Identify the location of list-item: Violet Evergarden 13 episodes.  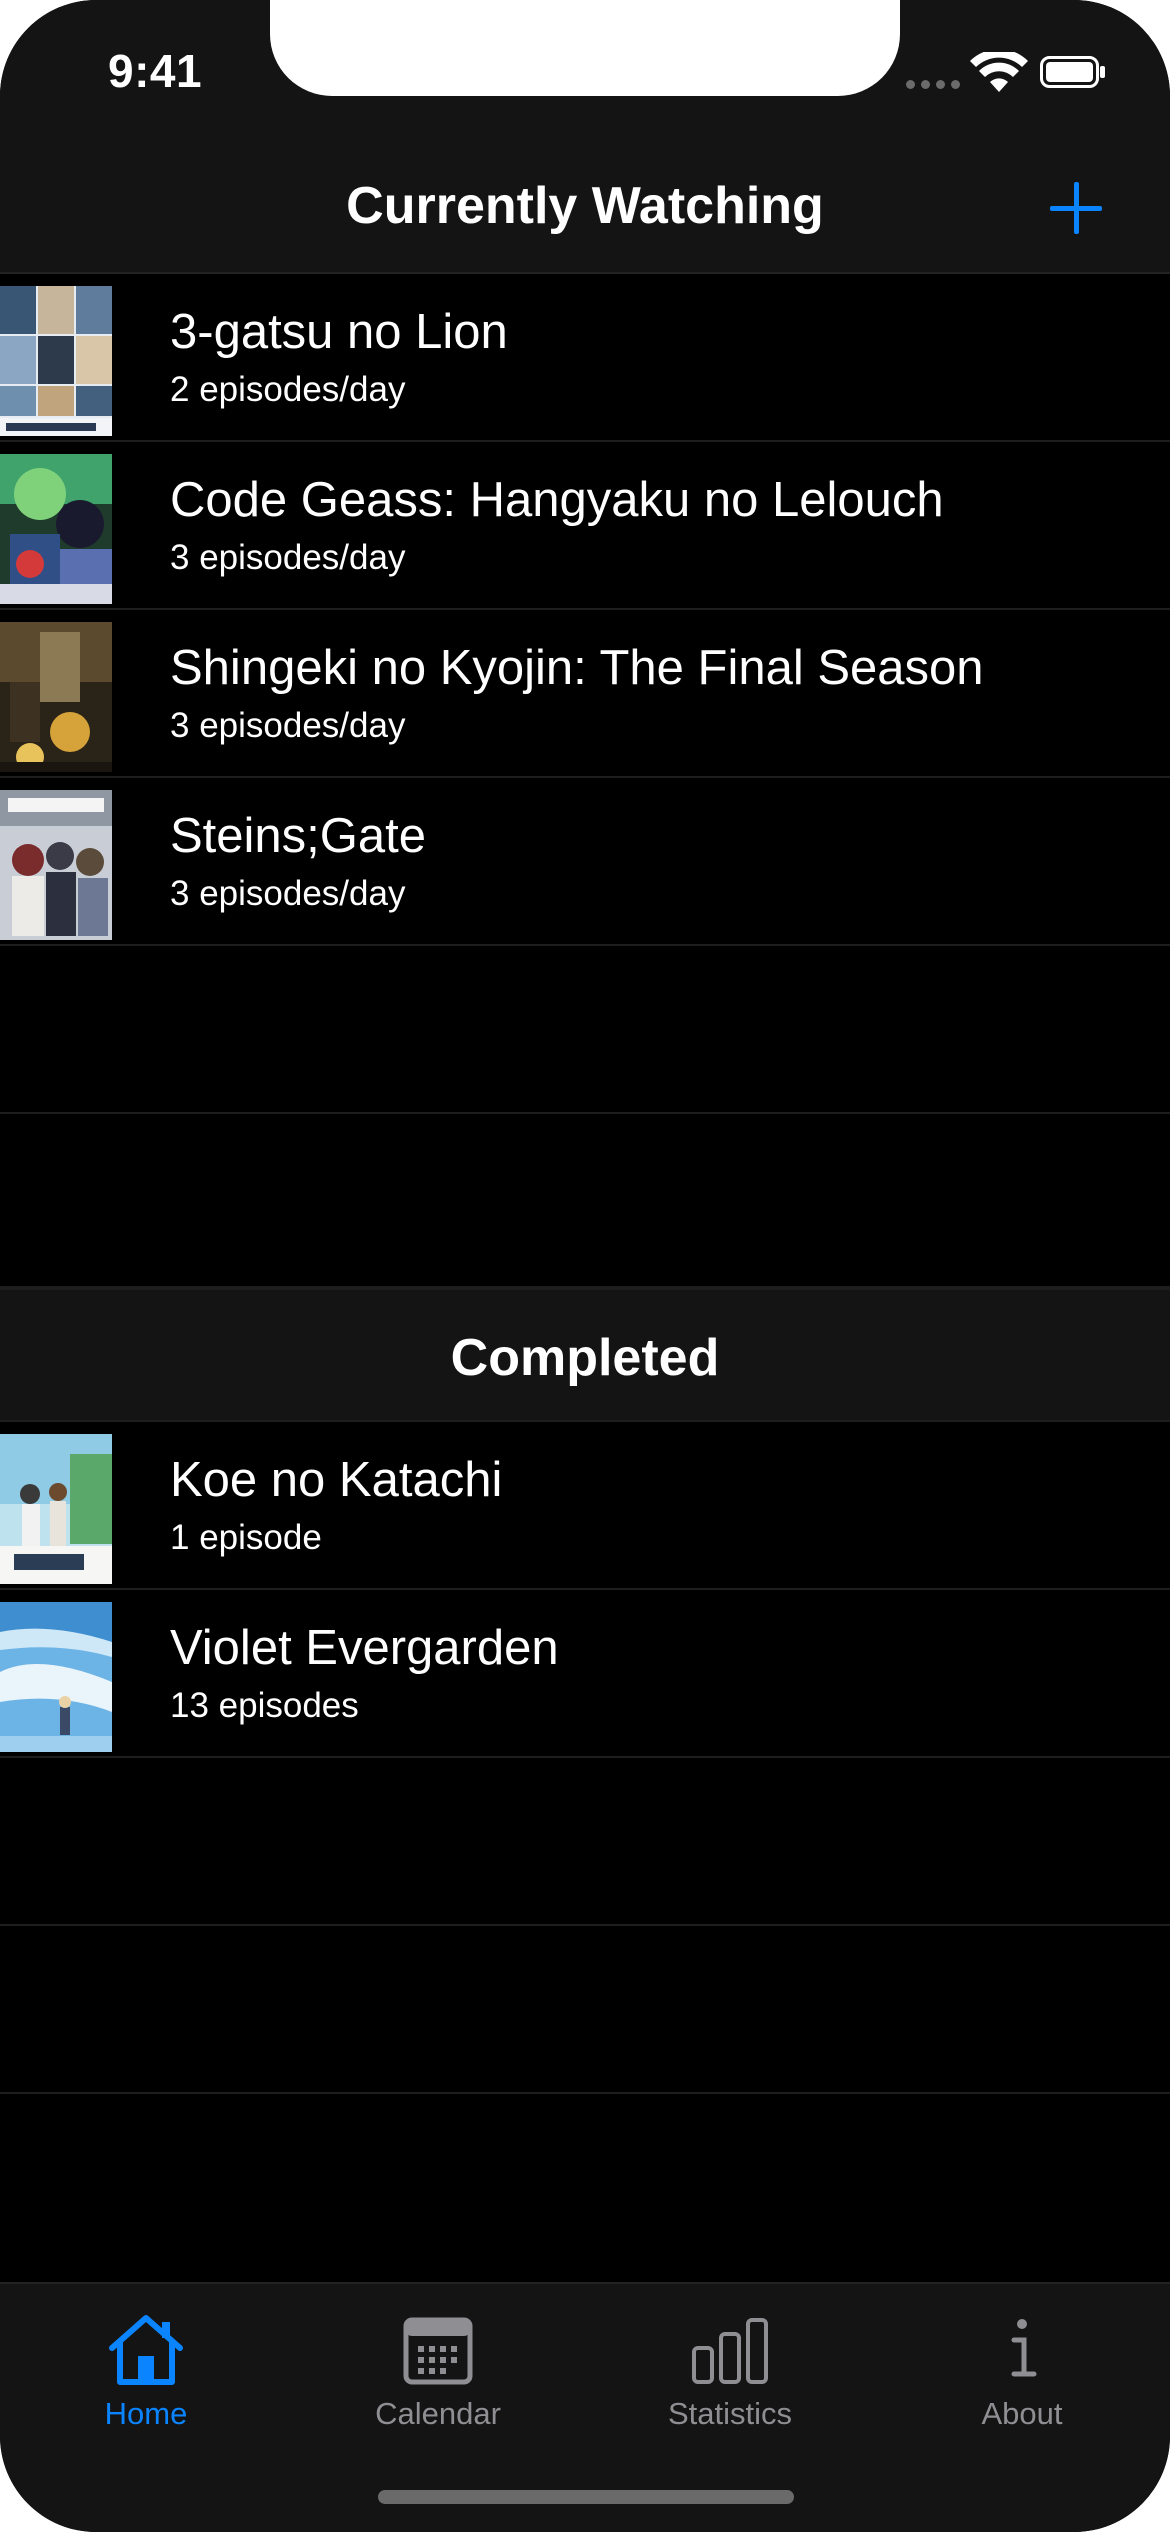
(585, 1674).